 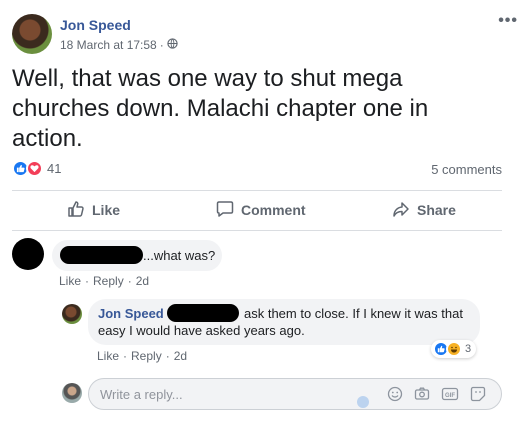 I want to click on comment-icon, so click(x=225, y=210).